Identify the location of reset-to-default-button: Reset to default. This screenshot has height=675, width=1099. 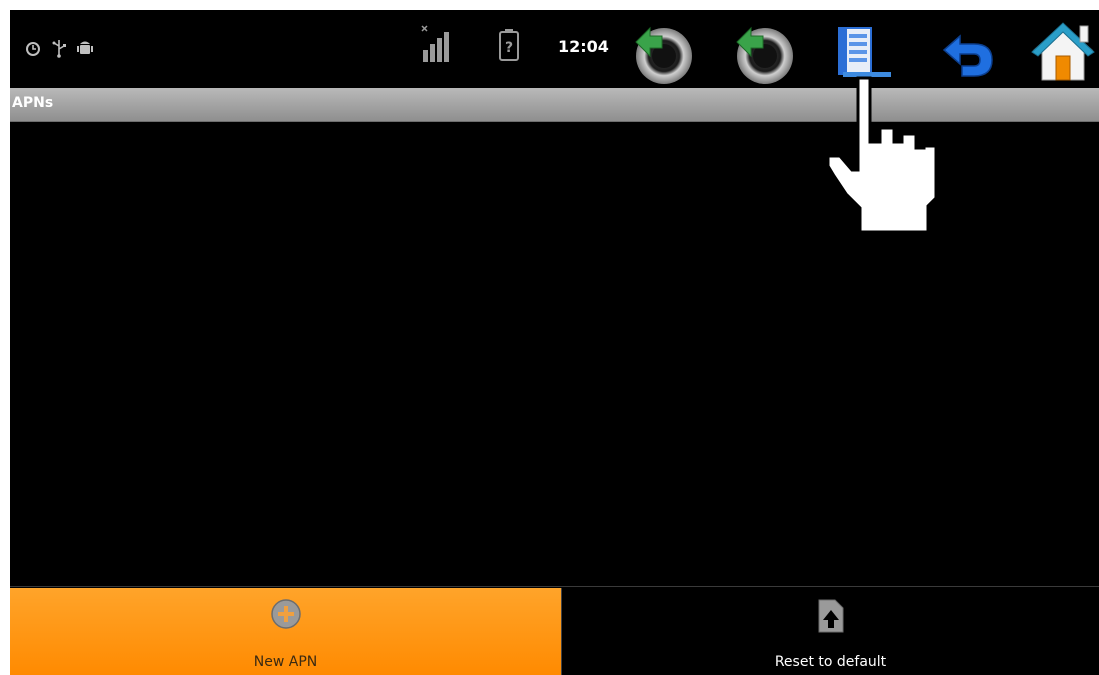
(830, 631).